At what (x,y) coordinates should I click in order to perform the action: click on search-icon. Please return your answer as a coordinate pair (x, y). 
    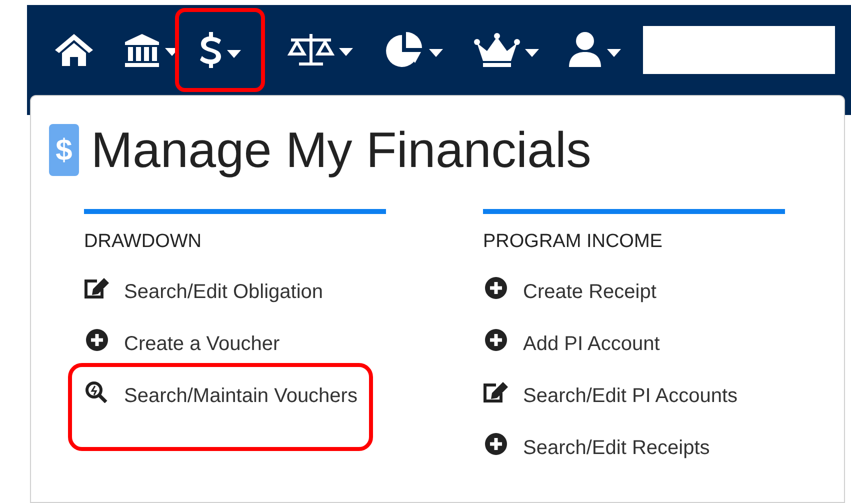
    Looking at the image, I should click on (97, 391).